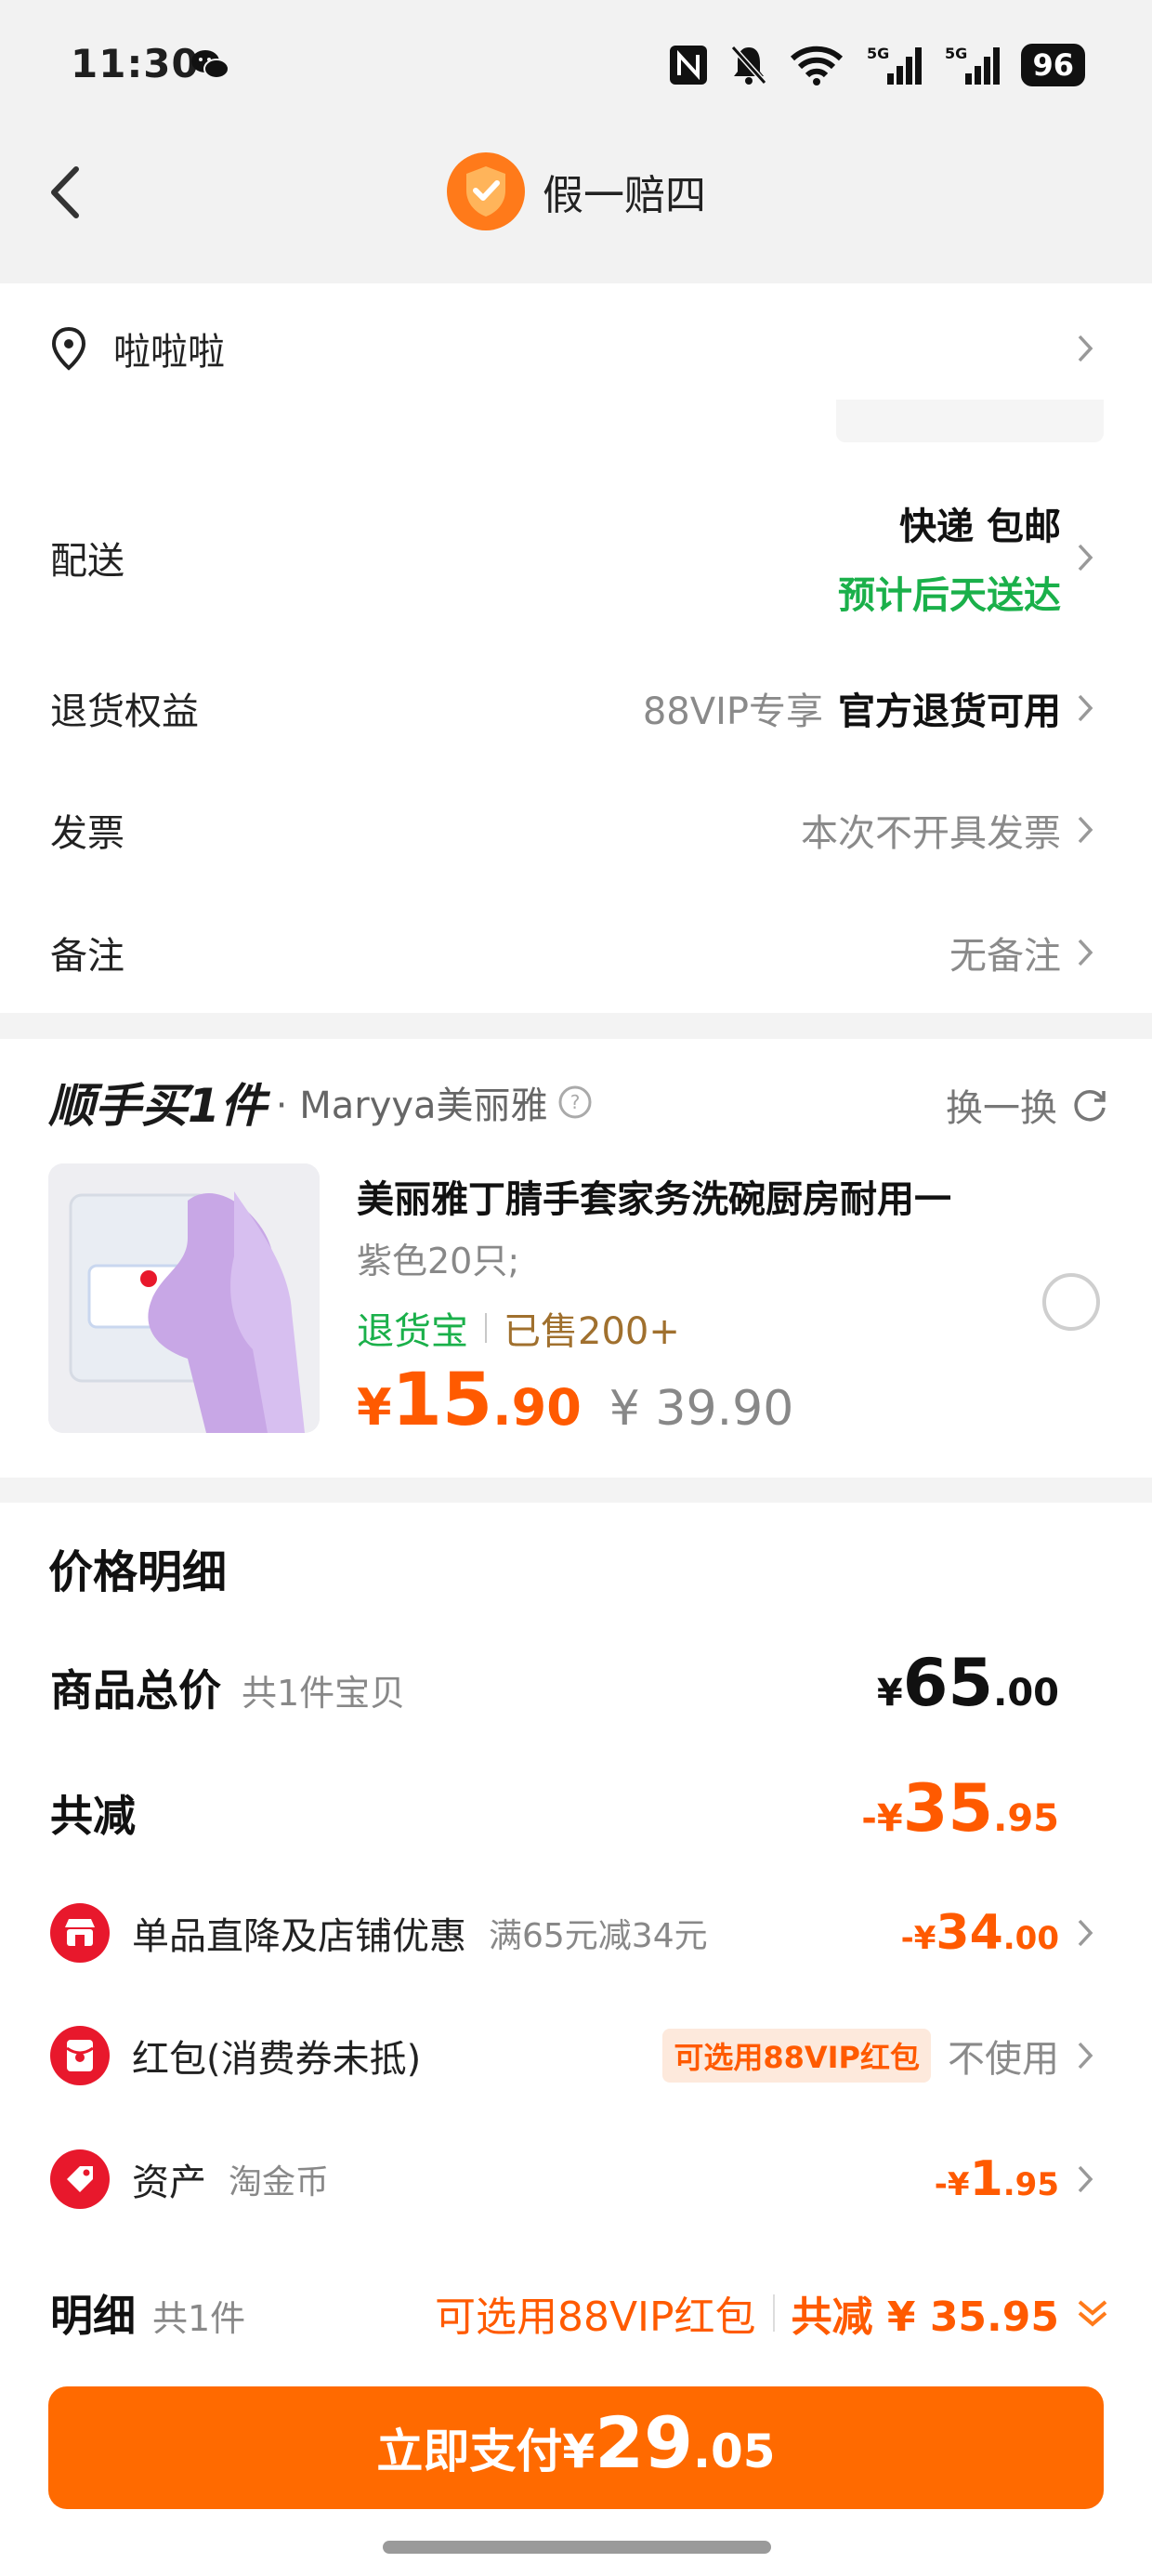 This screenshot has height=2576, width=1152. What do you see at coordinates (732, 711) in the screenshot?
I see `returns-vip: 88VIP专享` at bounding box center [732, 711].